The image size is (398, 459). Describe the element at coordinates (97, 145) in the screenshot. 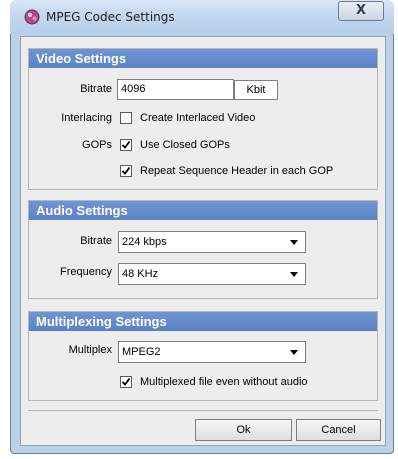

I see `gops-label: GOPs` at that location.